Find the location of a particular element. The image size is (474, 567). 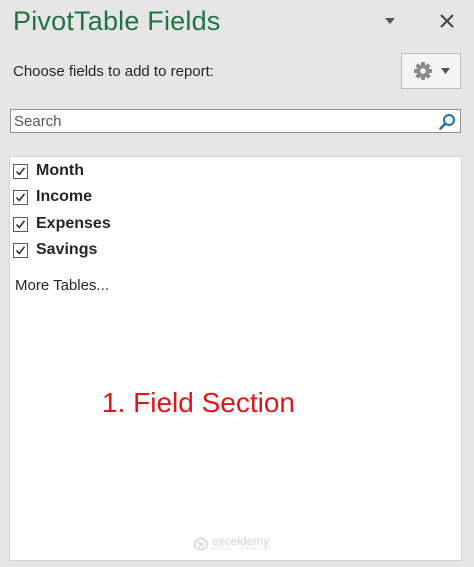

field-label: Expenses is located at coordinates (73, 223).